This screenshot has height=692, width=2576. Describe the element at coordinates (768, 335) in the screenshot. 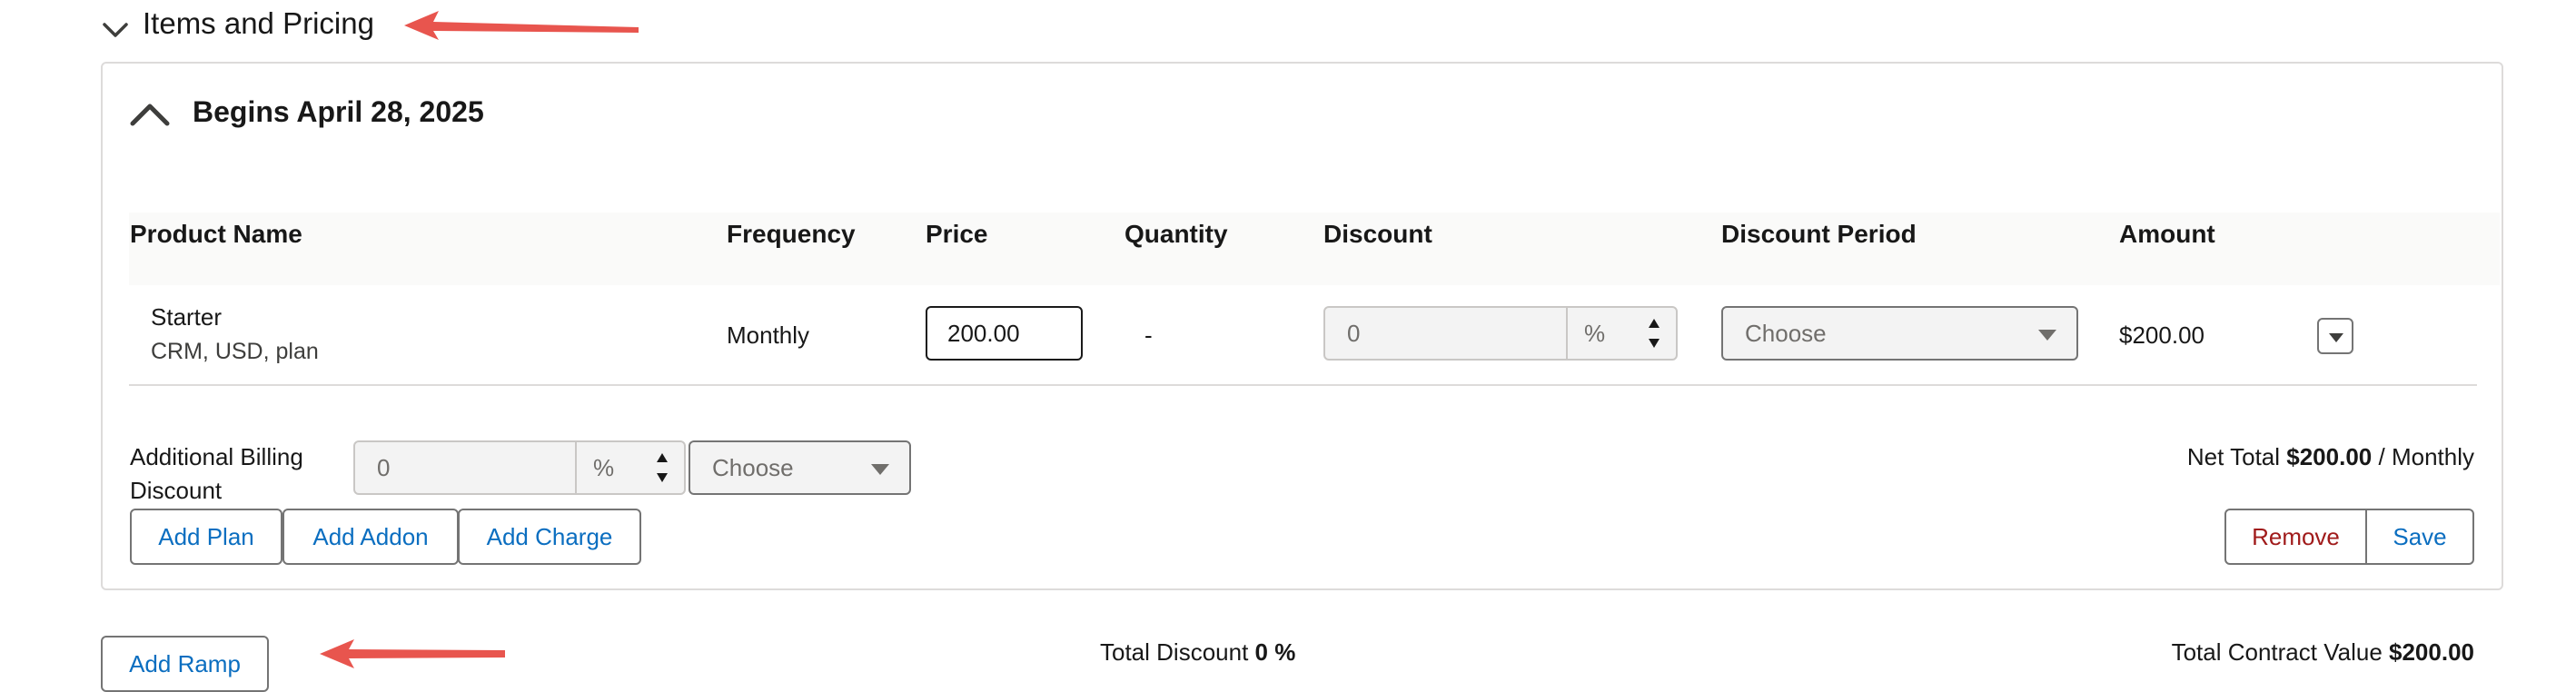

I see `frequency-value: Monthly` at that location.